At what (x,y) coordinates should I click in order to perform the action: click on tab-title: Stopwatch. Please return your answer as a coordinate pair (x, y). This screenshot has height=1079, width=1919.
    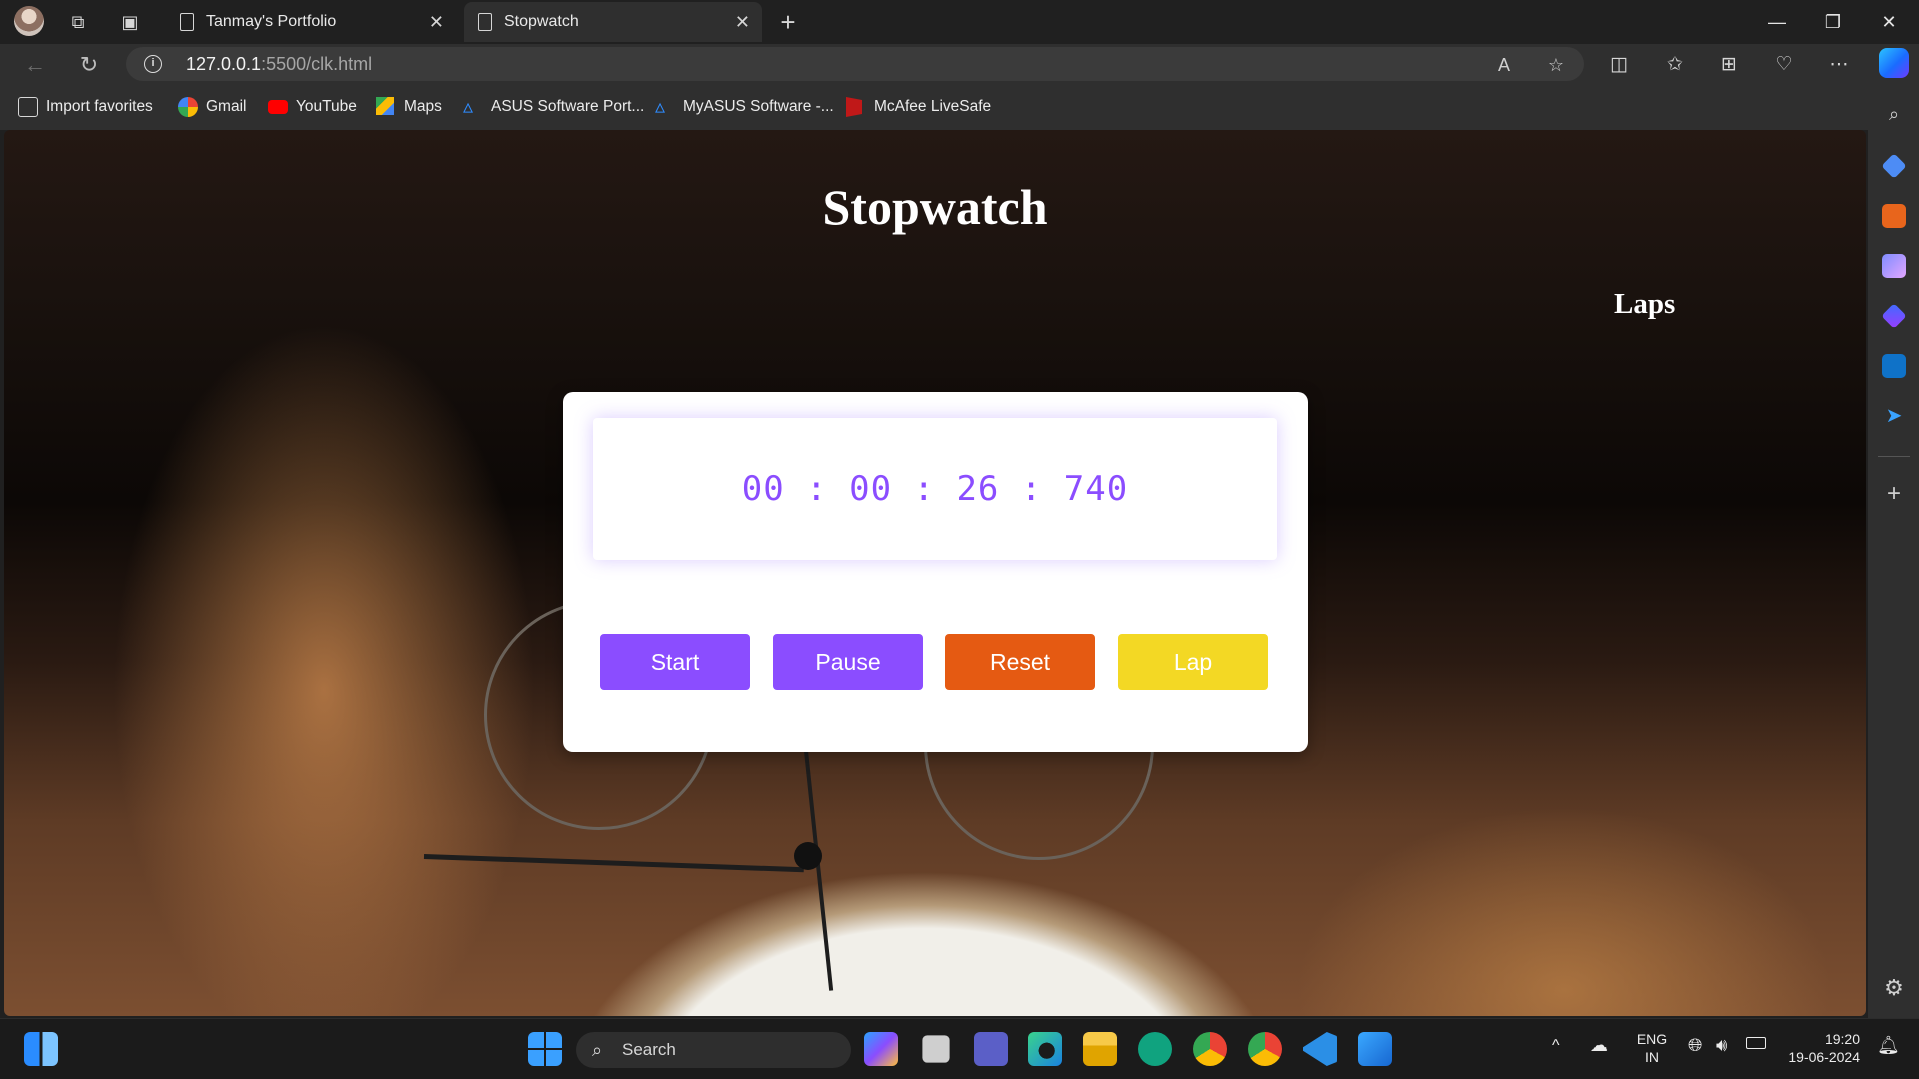
    Looking at the image, I should click on (541, 21).